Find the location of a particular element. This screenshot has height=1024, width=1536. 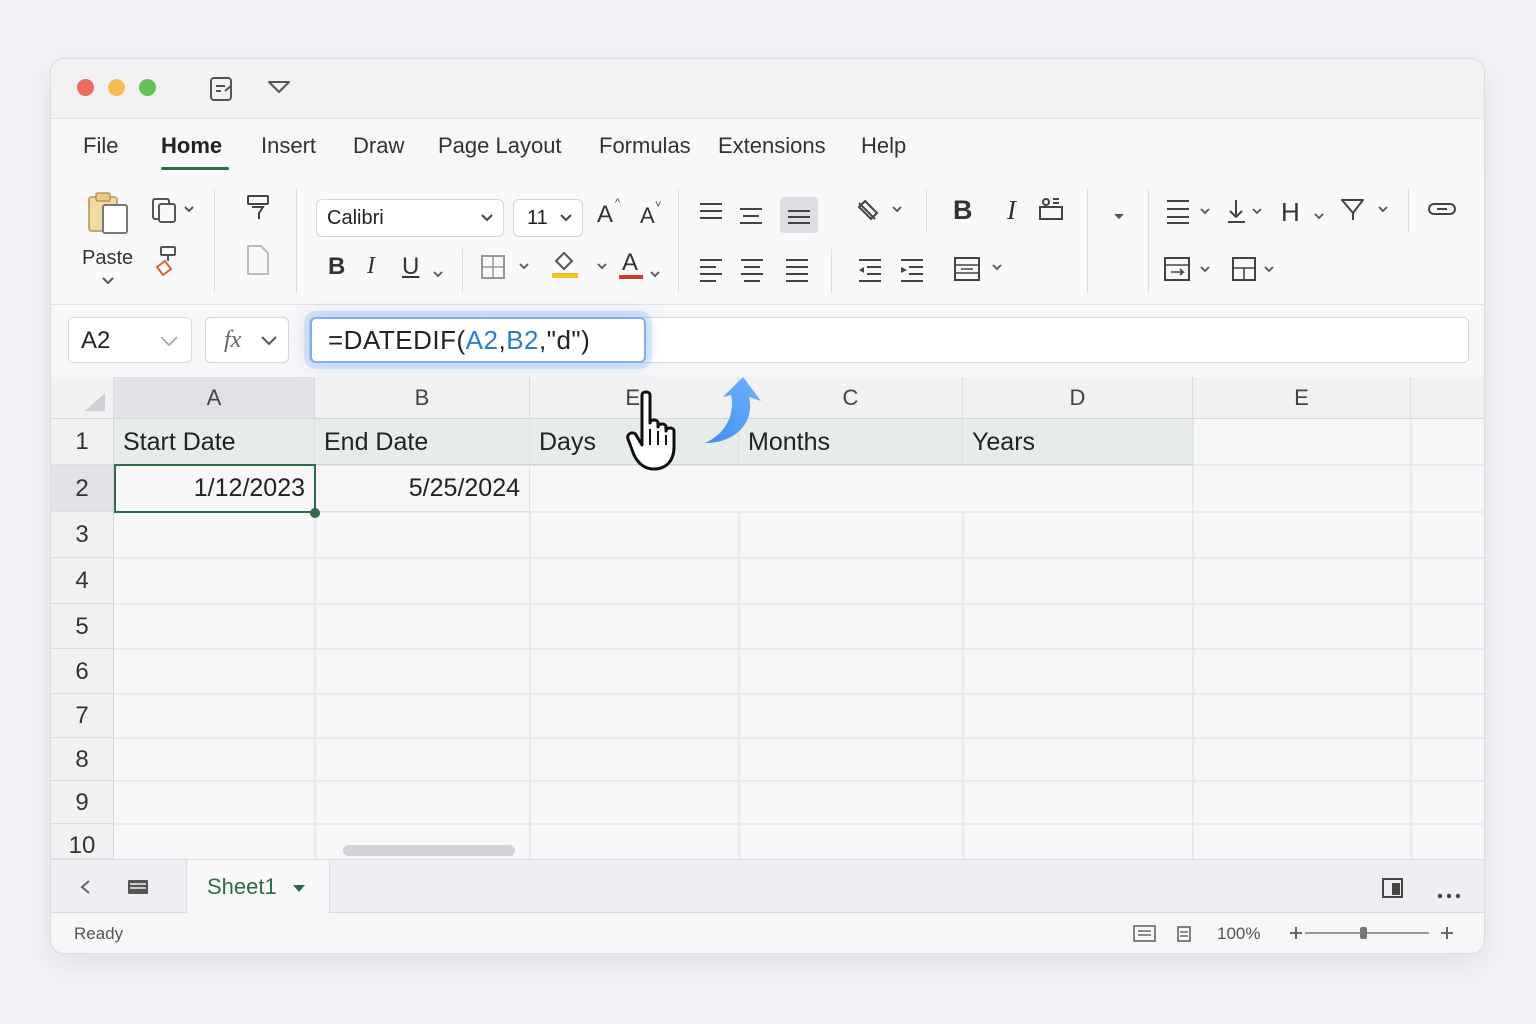

sheet-list-icon is located at coordinates (138, 889).